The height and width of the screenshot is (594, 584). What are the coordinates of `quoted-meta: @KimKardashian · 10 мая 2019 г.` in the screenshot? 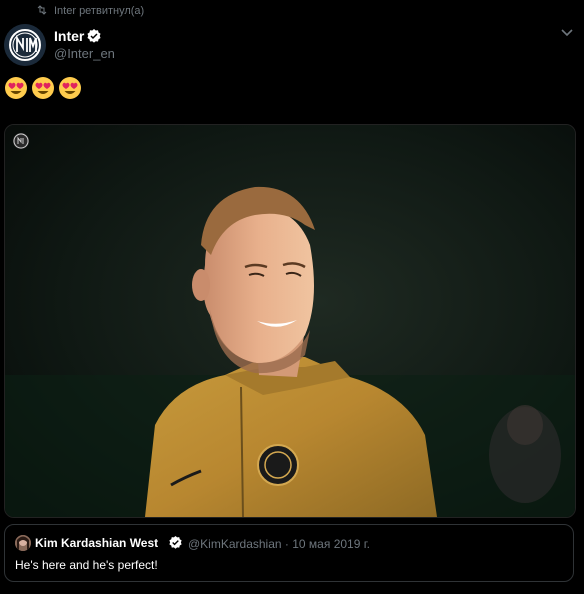 It's located at (279, 544).